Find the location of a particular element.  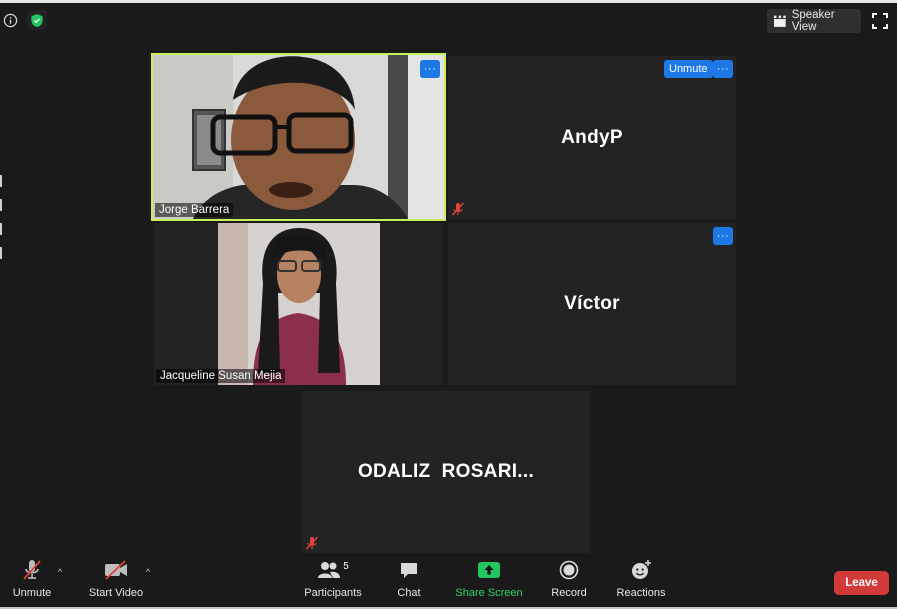

speaker-view-button: Speaker View is located at coordinates (814, 21).